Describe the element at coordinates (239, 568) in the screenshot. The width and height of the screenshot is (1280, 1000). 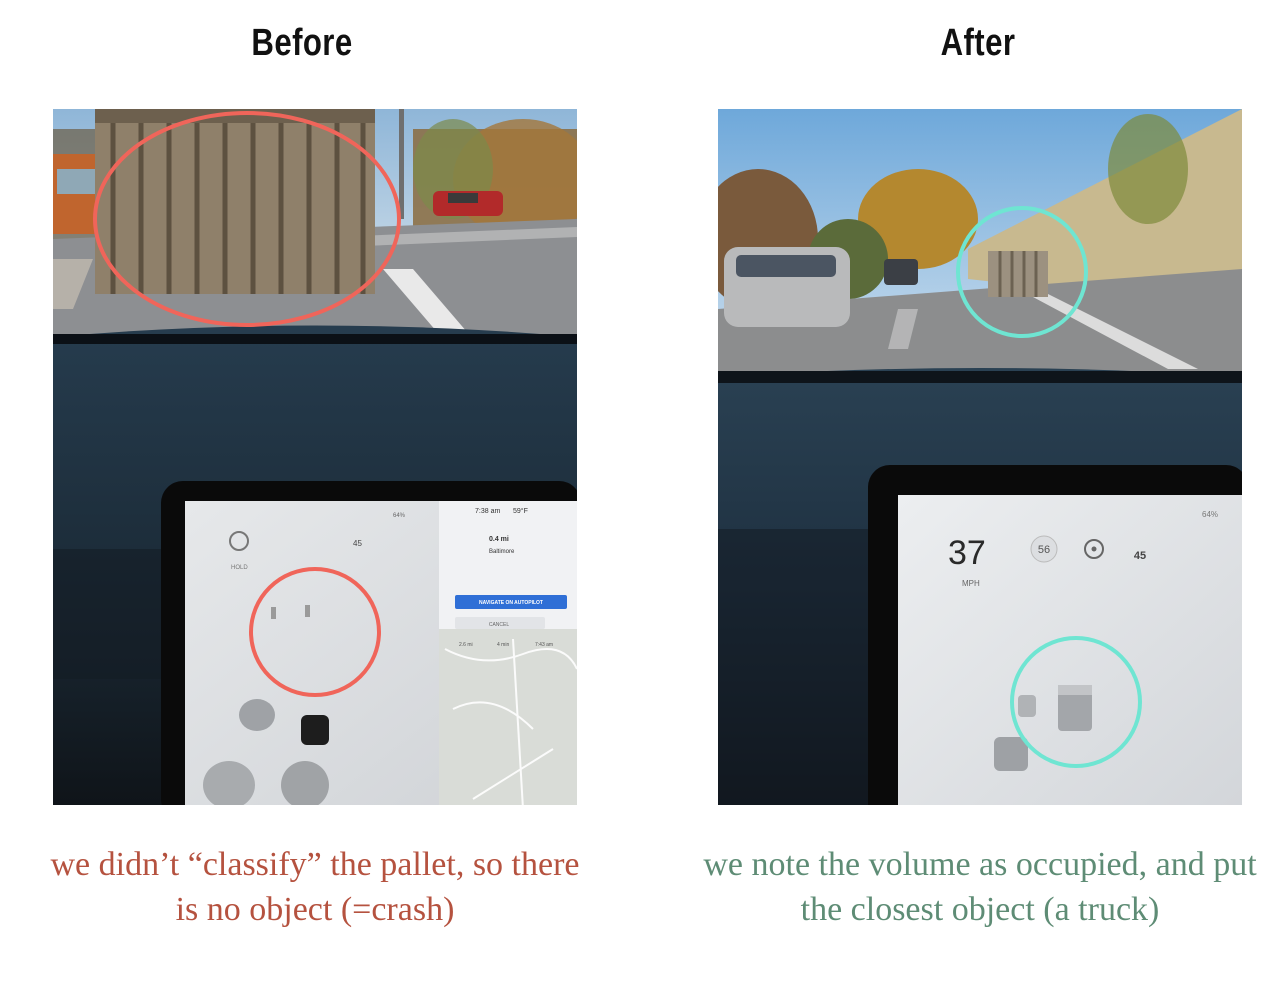
I see `before-hold-label: HOLD` at that location.